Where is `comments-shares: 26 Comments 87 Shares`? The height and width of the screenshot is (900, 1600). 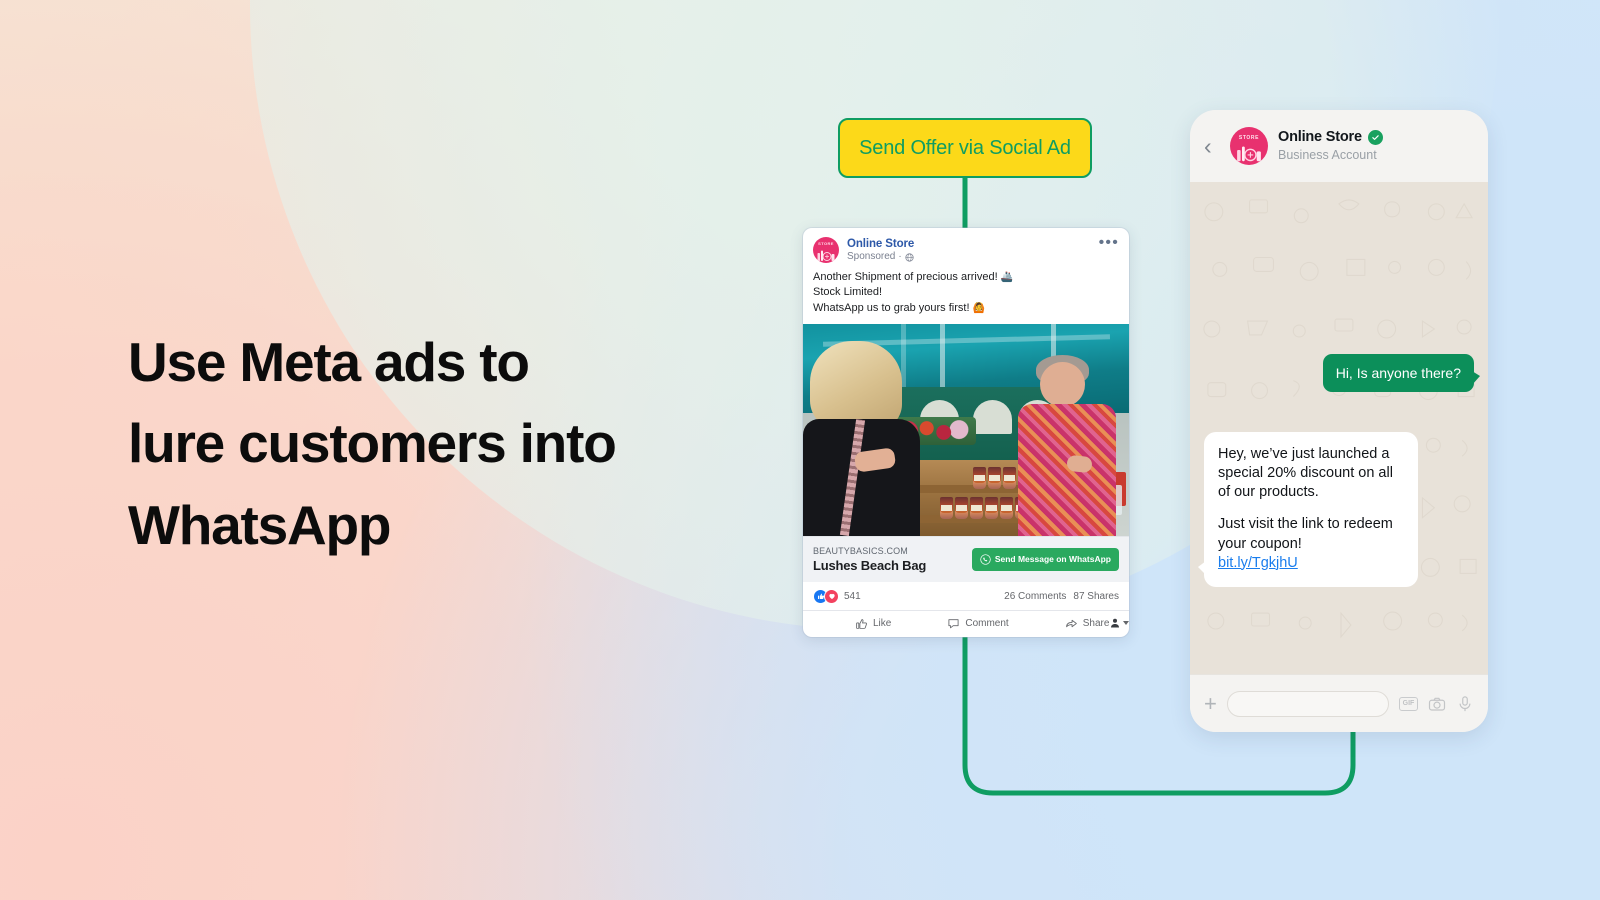 comments-shares: 26 Comments 87 Shares is located at coordinates (1061, 596).